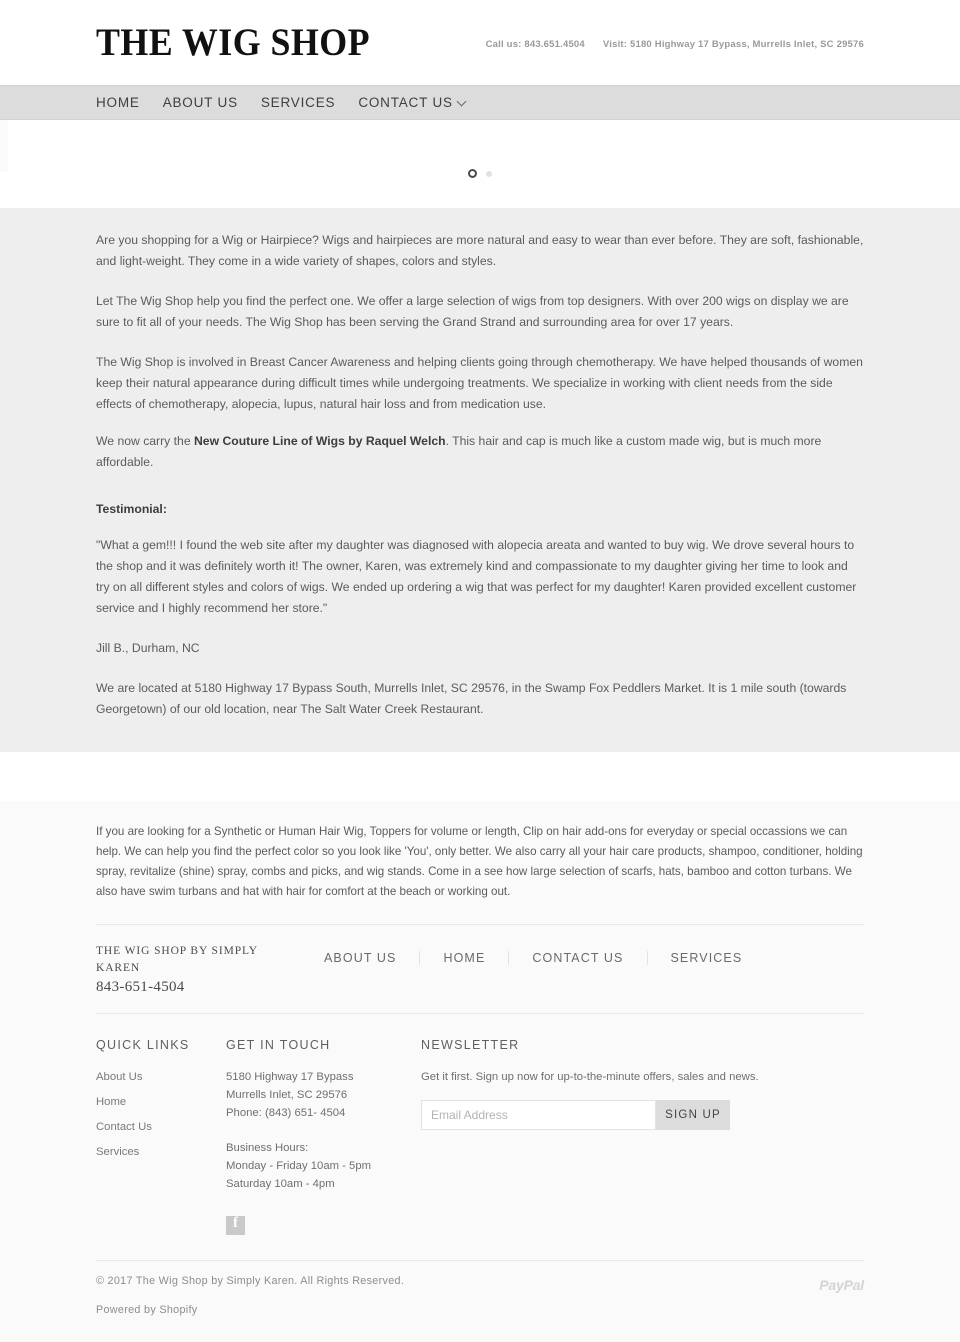 The width and height of the screenshot is (960, 1342). Describe the element at coordinates (161, 1102) in the screenshot. I see `quick-link-home: Home` at that location.